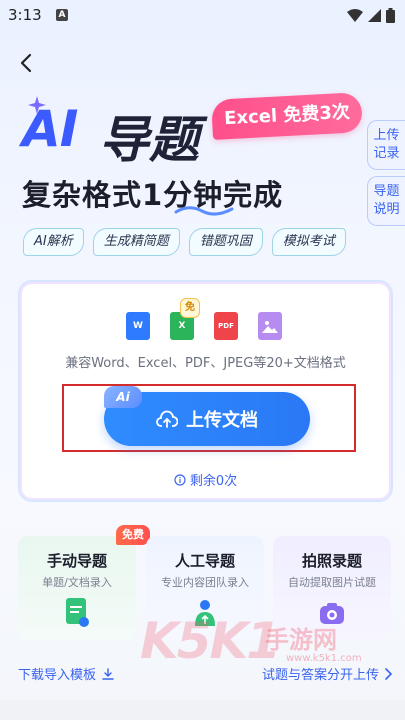  What do you see at coordinates (133, 535) in the screenshot?
I see `free-badge: 免费` at bounding box center [133, 535].